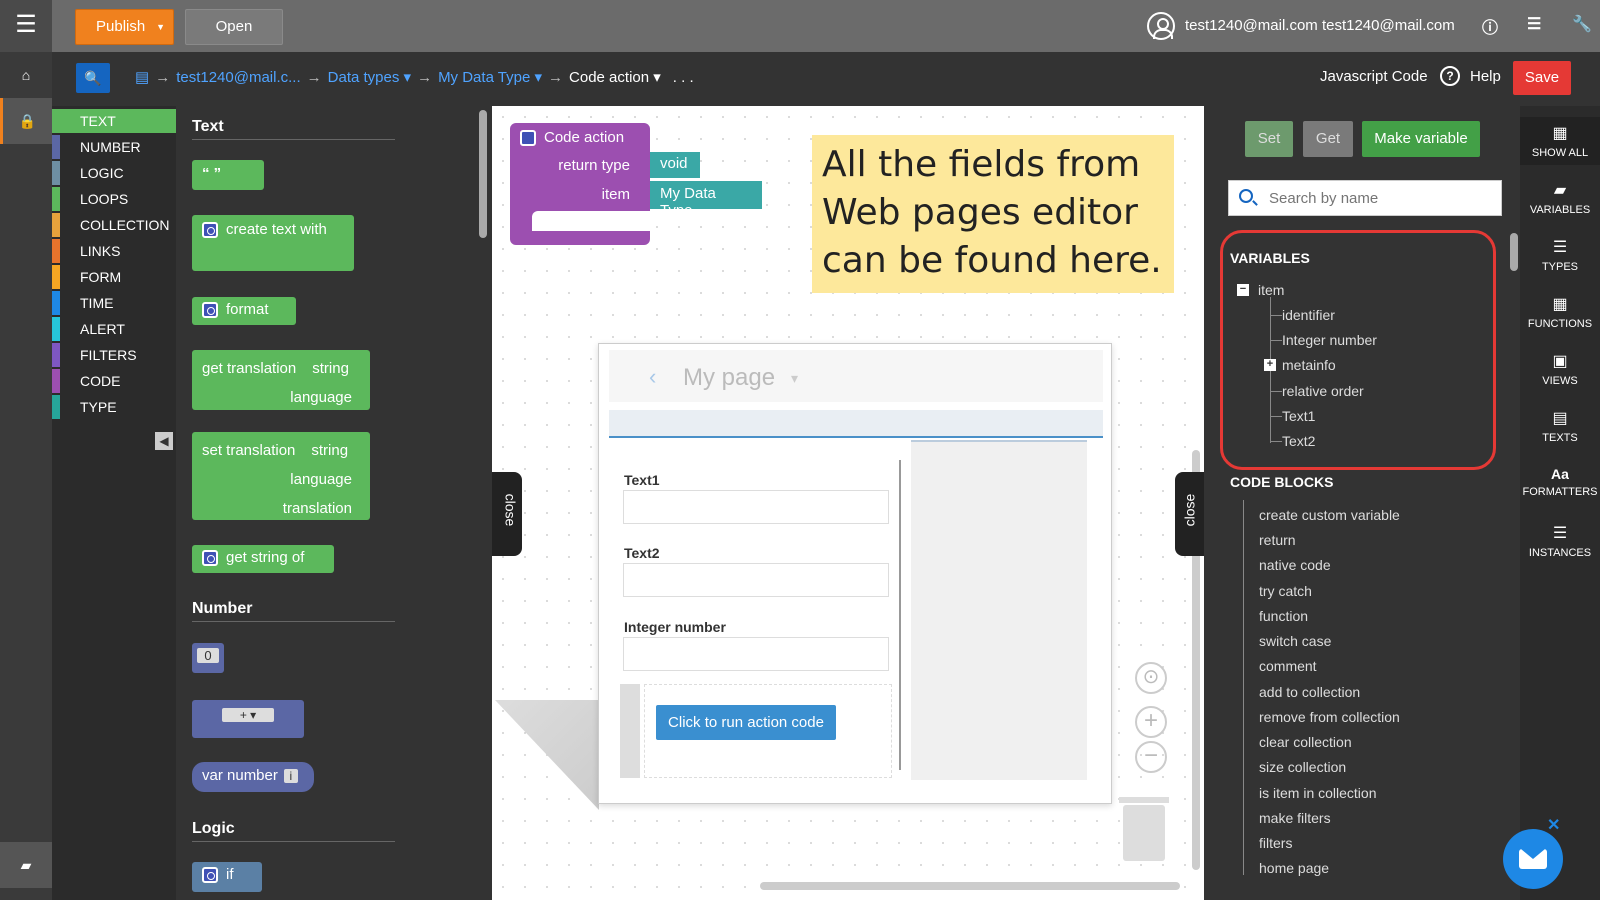  I want to click on hamburger-menu-icon: ☰, so click(26, 26).